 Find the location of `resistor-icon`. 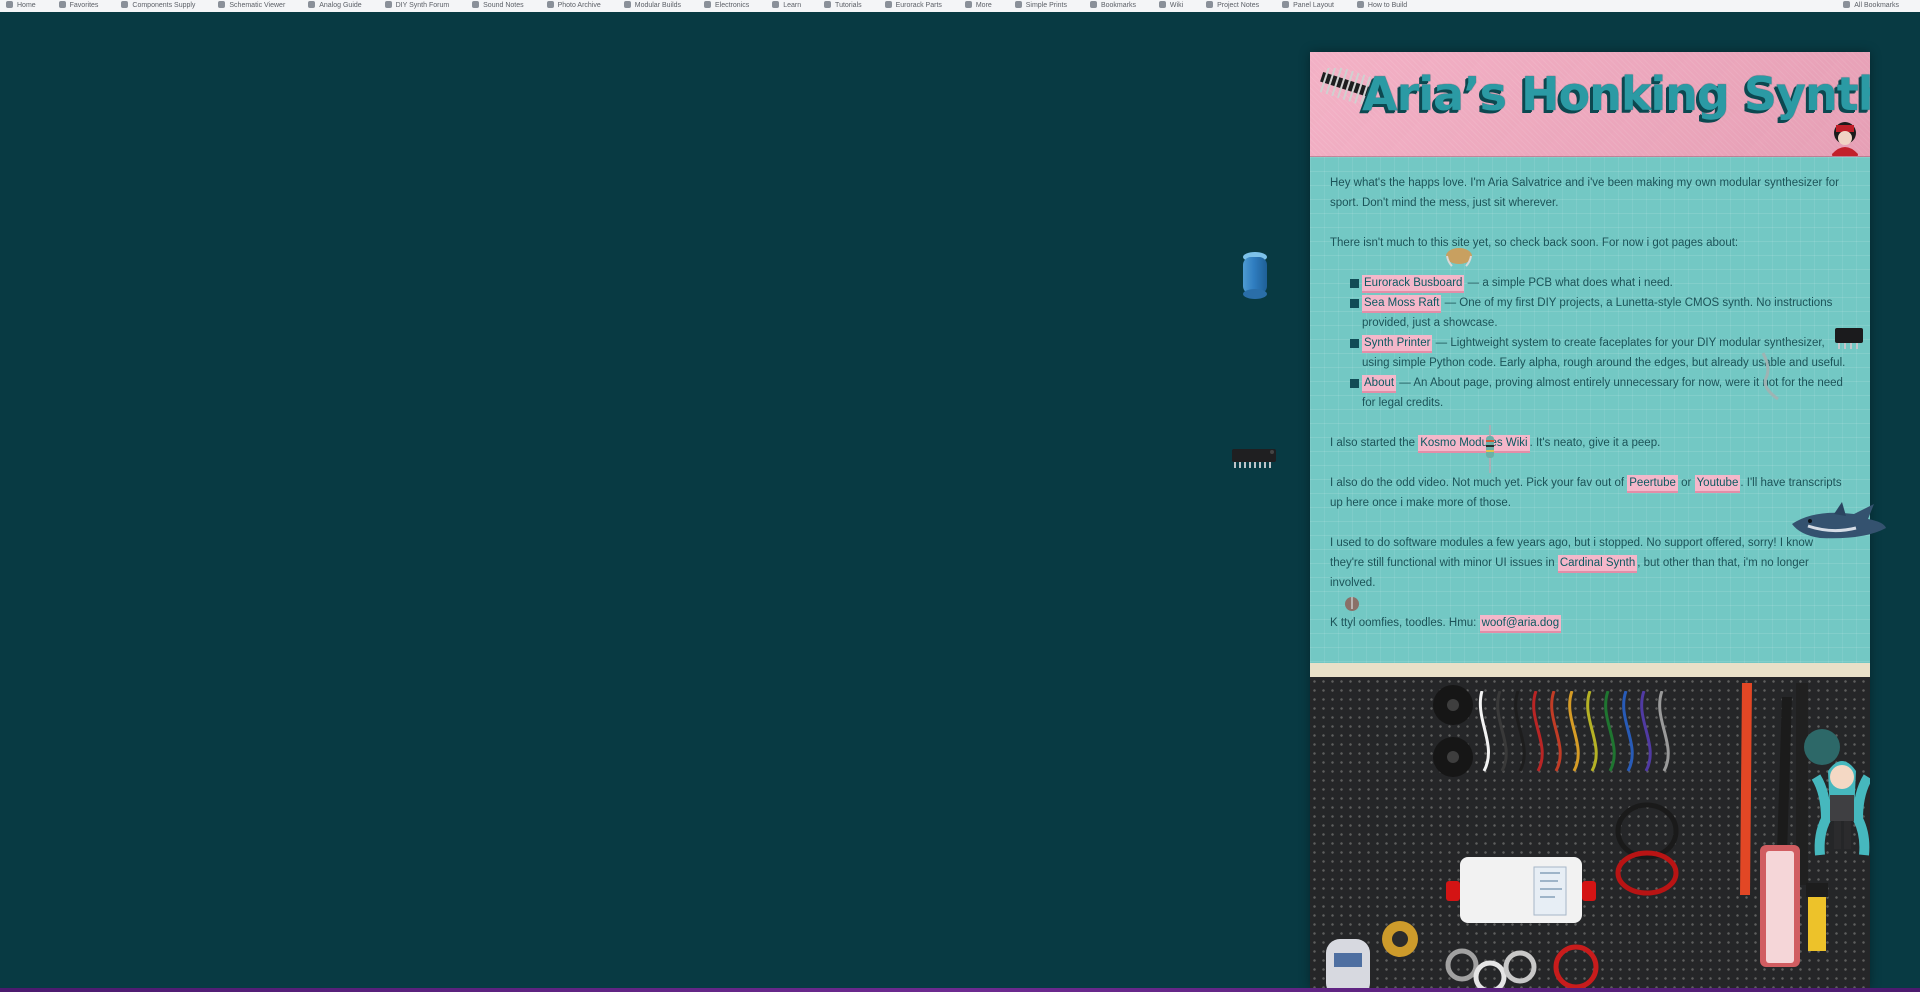

resistor-icon is located at coordinates (1490, 449).